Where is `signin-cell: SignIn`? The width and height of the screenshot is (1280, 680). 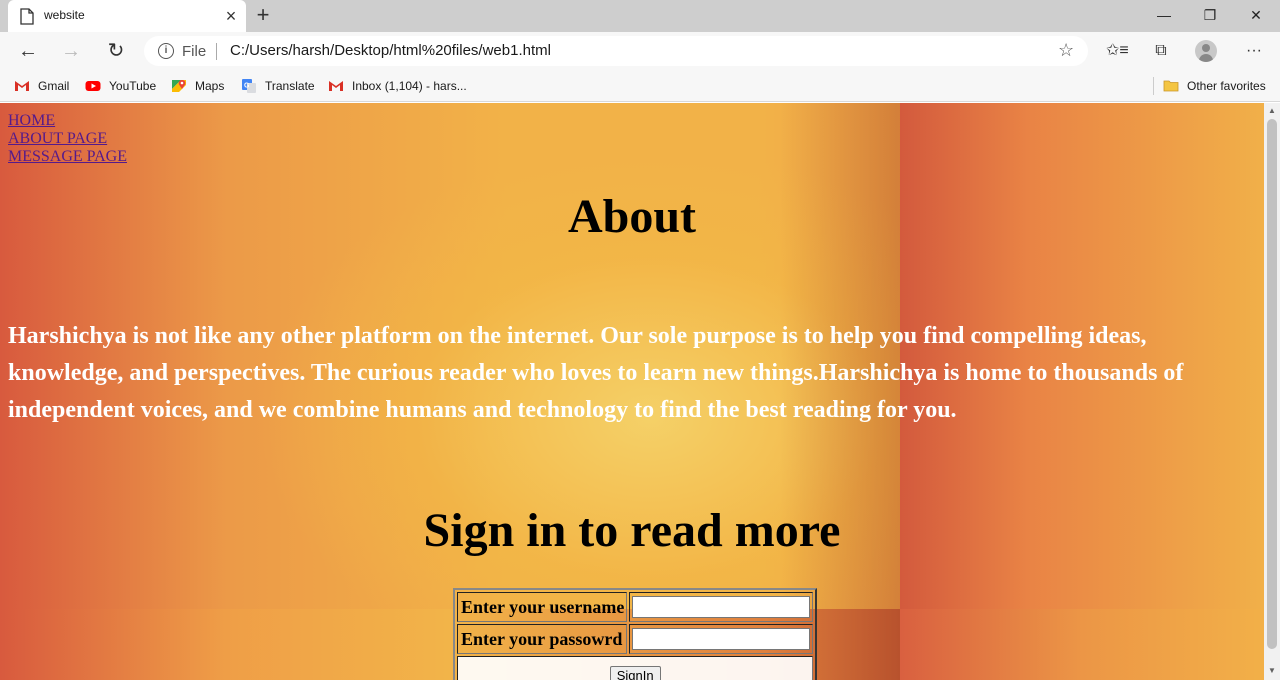
signin-cell: SignIn is located at coordinates (635, 668).